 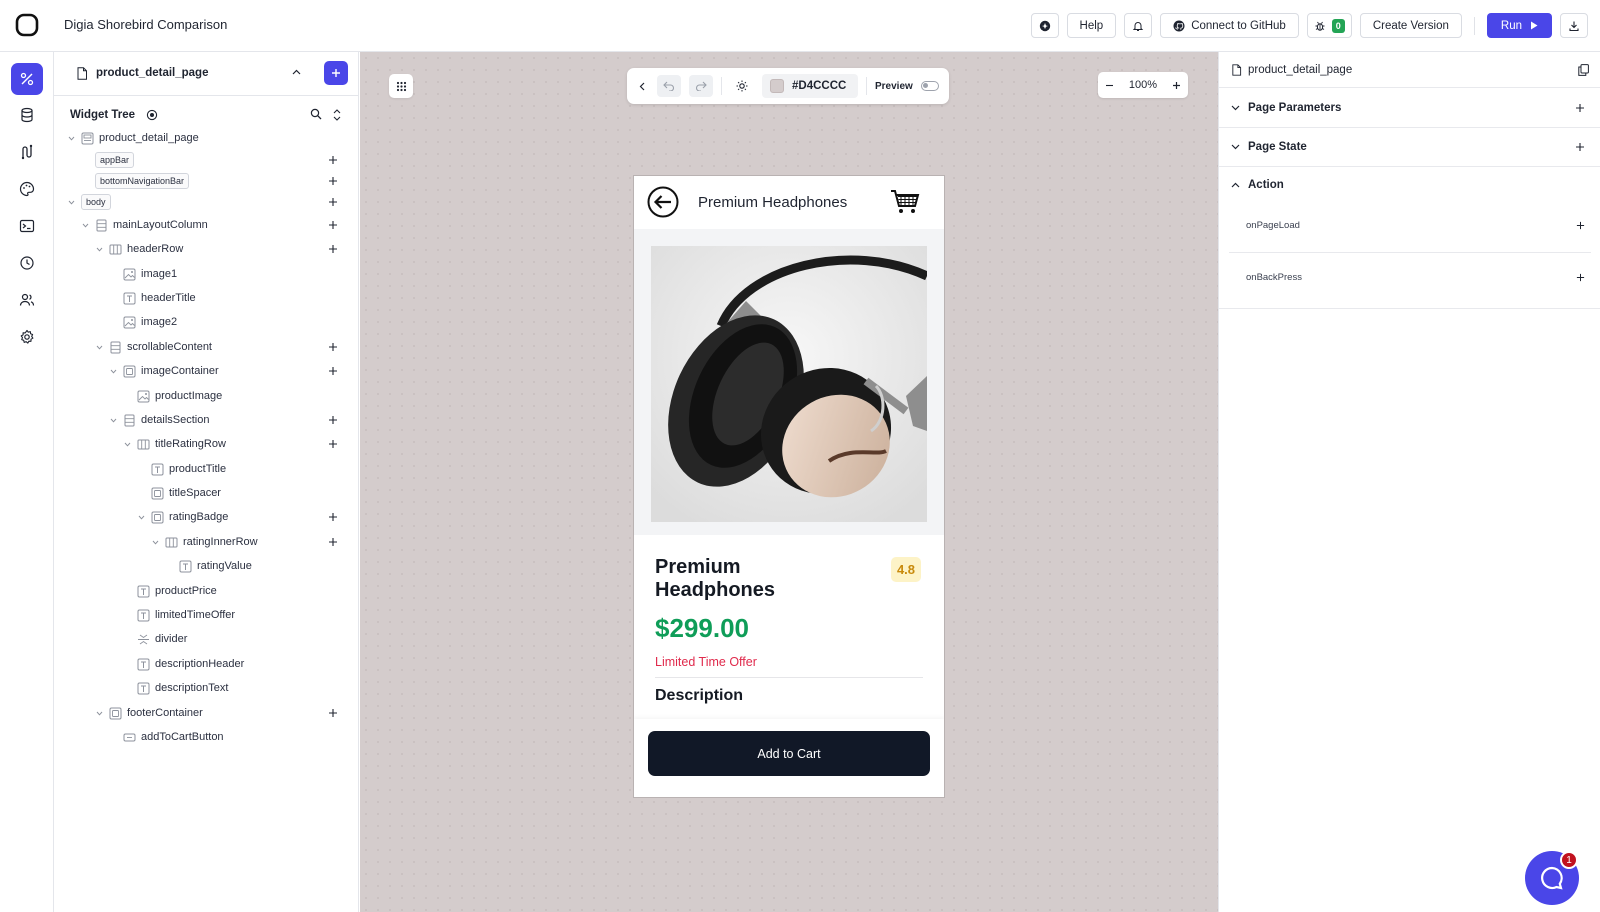 What do you see at coordinates (1409, 147) in the screenshot?
I see `page-state-section: Page State` at bounding box center [1409, 147].